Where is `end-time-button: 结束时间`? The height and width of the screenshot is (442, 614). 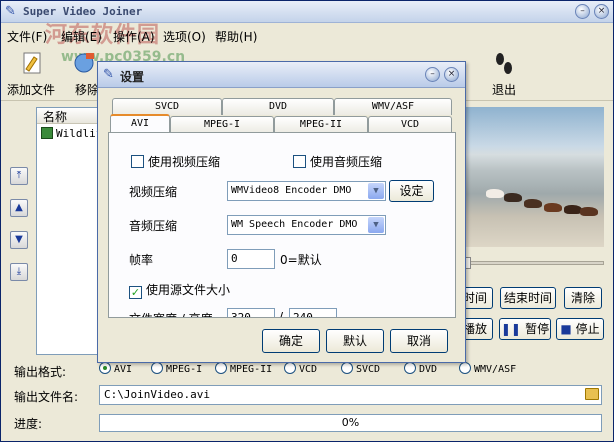
end-time-button: 结束时间 is located at coordinates (528, 298).